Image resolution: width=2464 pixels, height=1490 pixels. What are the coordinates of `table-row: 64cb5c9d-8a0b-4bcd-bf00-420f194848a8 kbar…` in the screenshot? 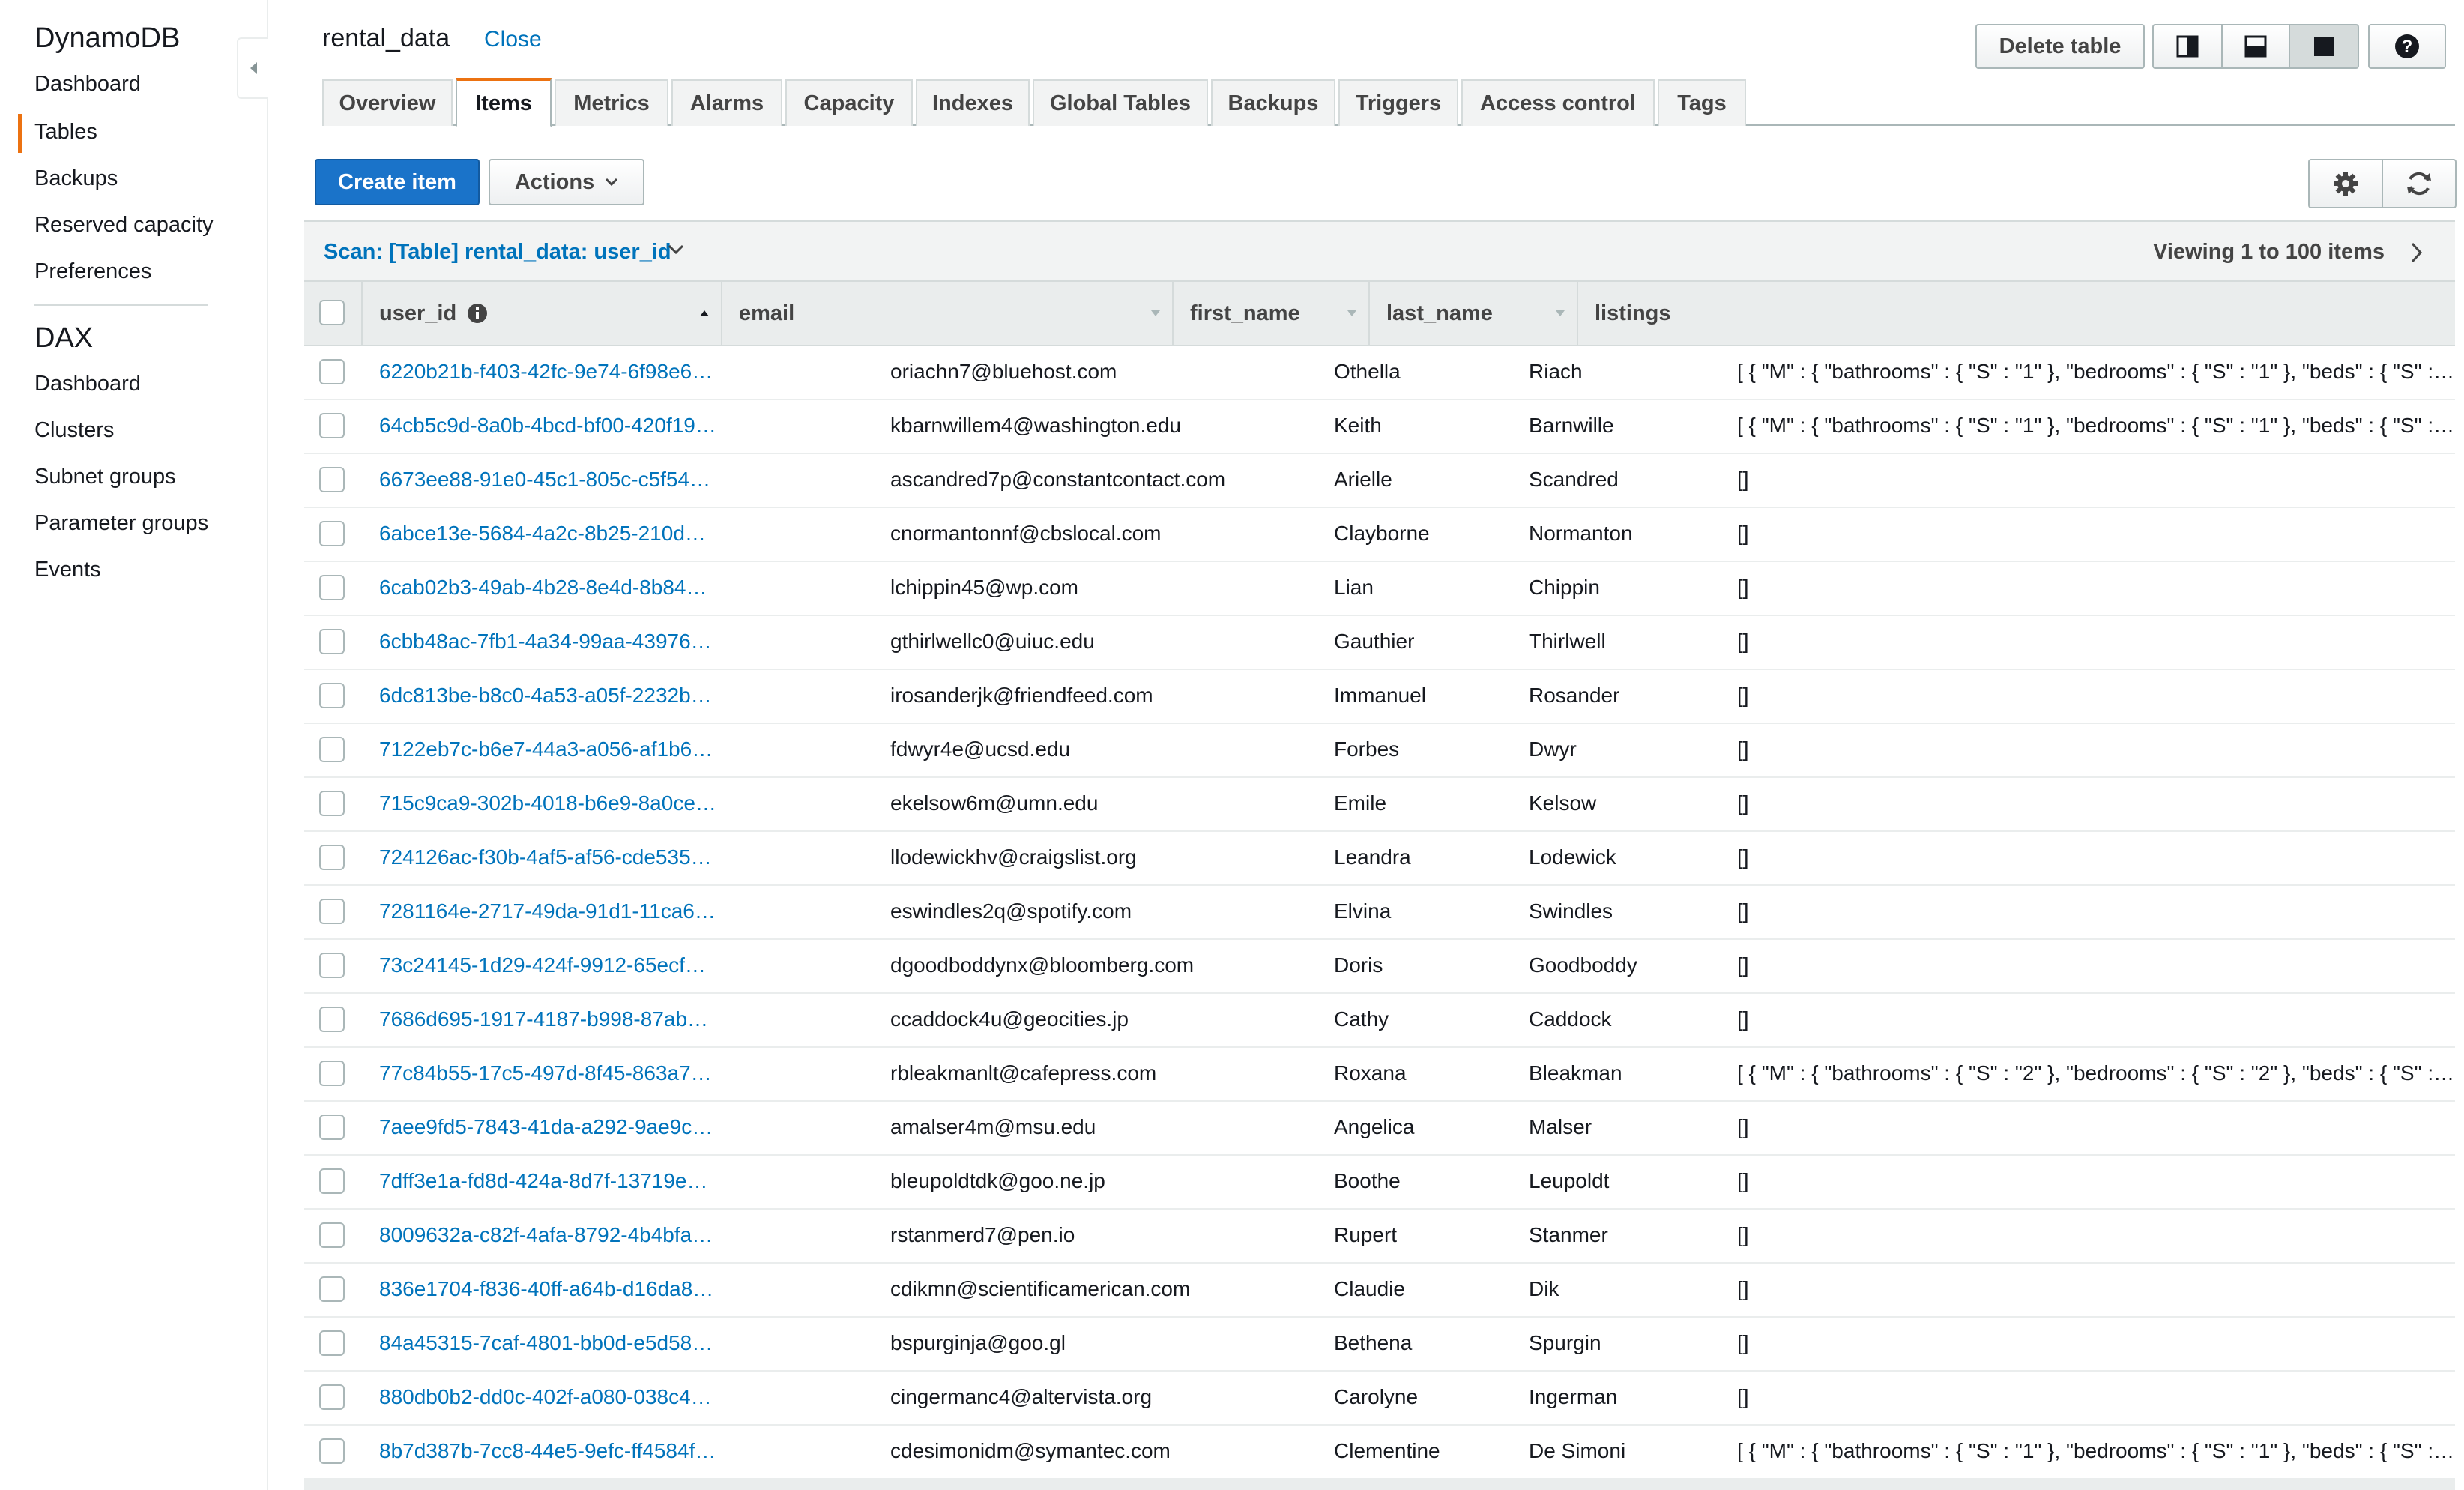 It's located at (1380, 426).